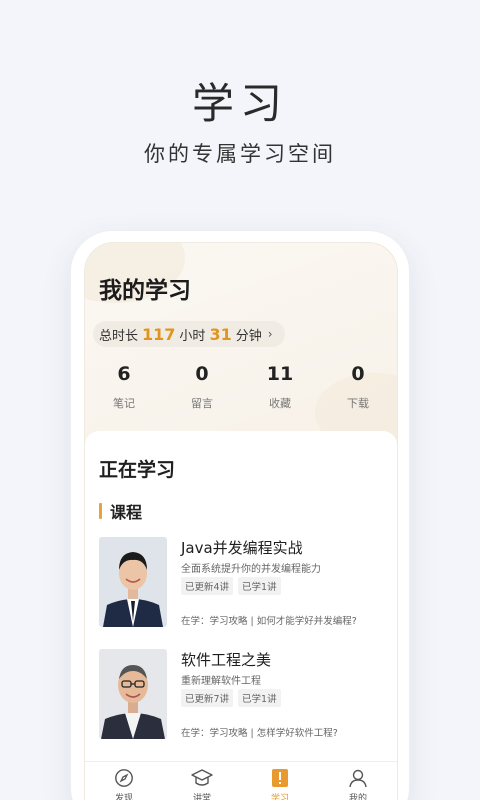  What do you see at coordinates (269, 621) in the screenshot?
I see `course-current-lesson: 在学：学习攻略 | 如何才能学好并发编程?` at bounding box center [269, 621].